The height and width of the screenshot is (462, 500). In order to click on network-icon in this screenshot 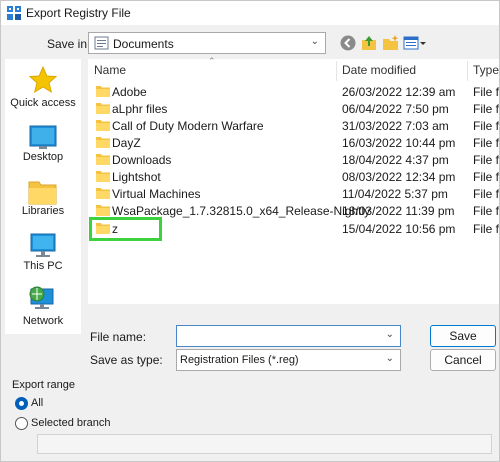, I will do `click(41, 297)`.